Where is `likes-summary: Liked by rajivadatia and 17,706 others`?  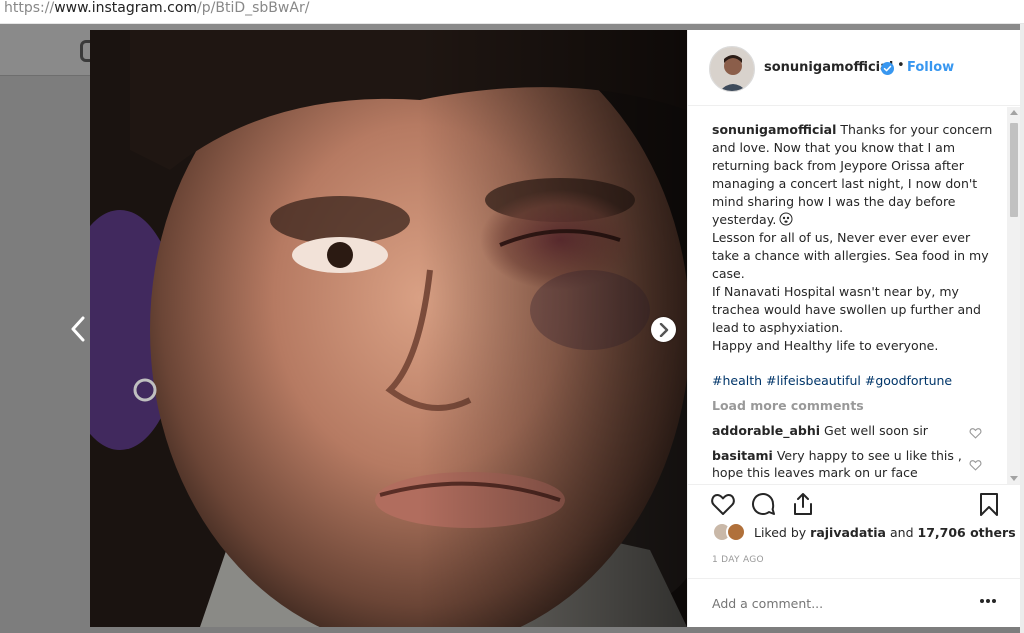
likes-summary: Liked by rajivadatia and 17,706 others is located at coordinates (864, 533).